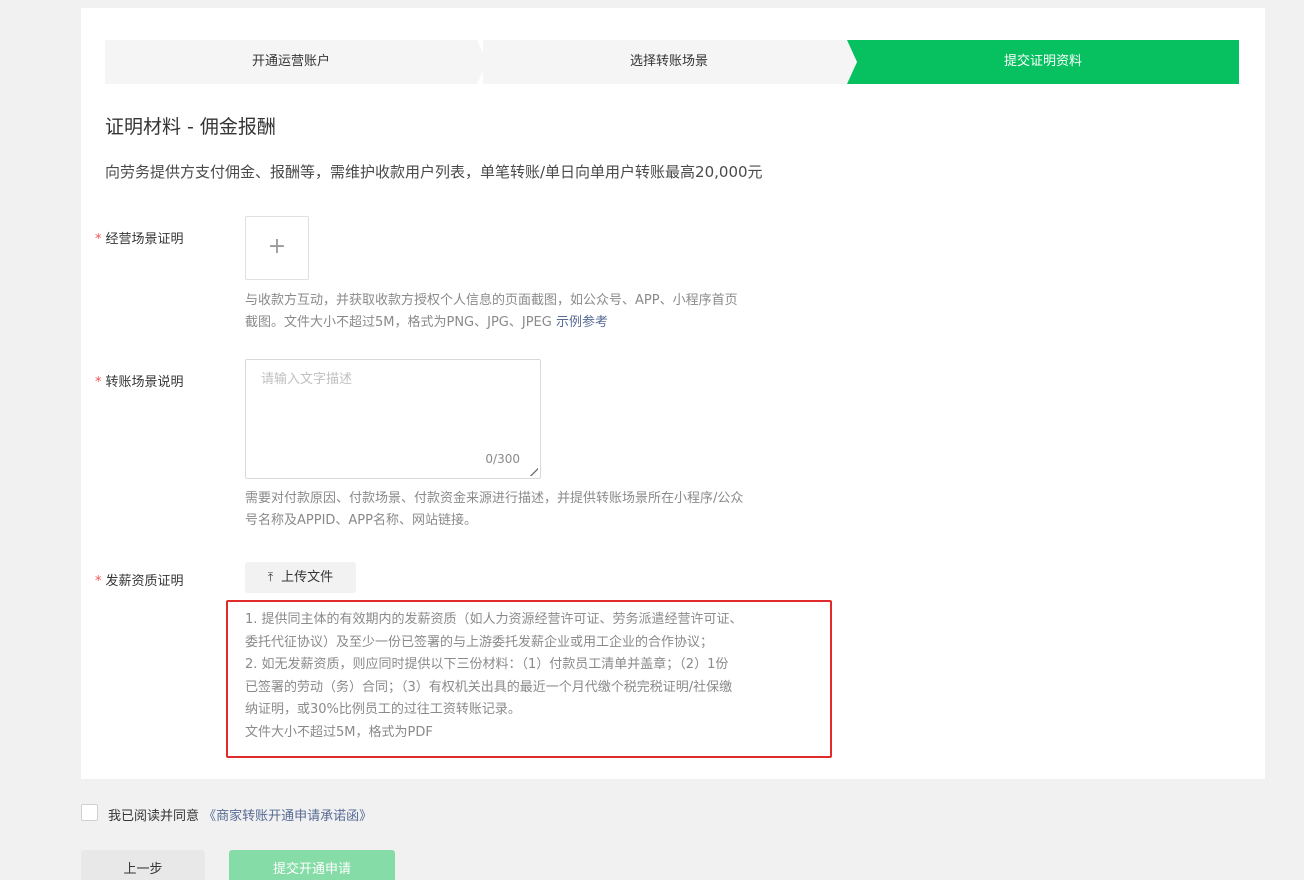 The height and width of the screenshot is (880, 1304). What do you see at coordinates (582, 322) in the screenshot?
I see `example-link: 示例参考` at bounding box center [582, 322].